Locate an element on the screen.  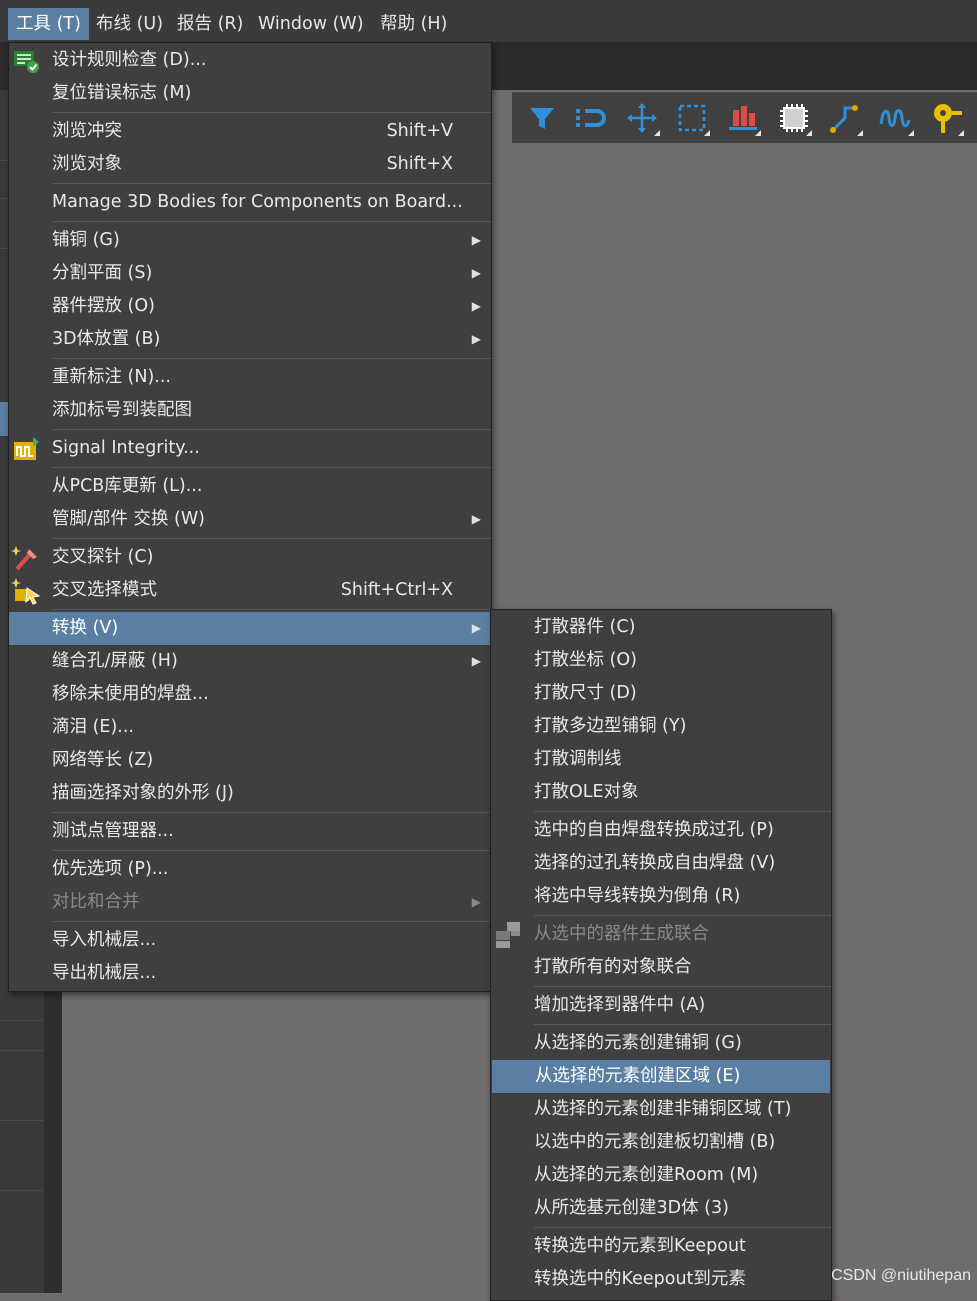
menu-item-cross-probe: 交叉探针 (C) is located at coordinates (250, 557).